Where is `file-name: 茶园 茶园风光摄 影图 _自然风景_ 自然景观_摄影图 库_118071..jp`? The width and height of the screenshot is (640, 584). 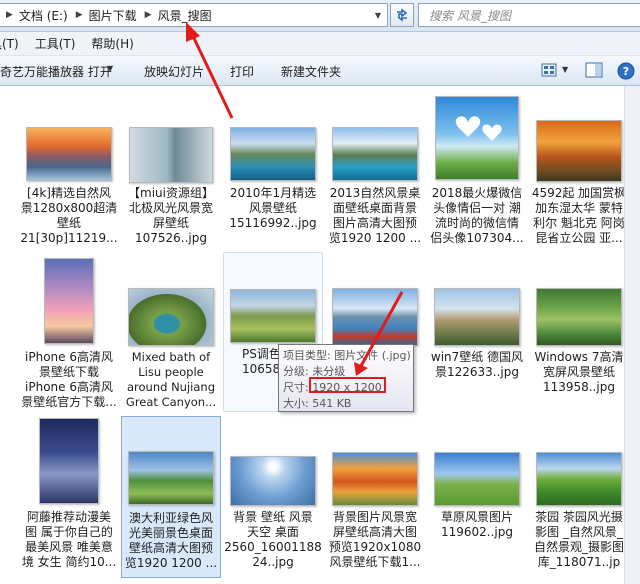 file-name: 茶园 茶园风光摄 影图 _自然风景_ 自然景观_摄影图 库_118071..jp is located at coordinates (578, 539).